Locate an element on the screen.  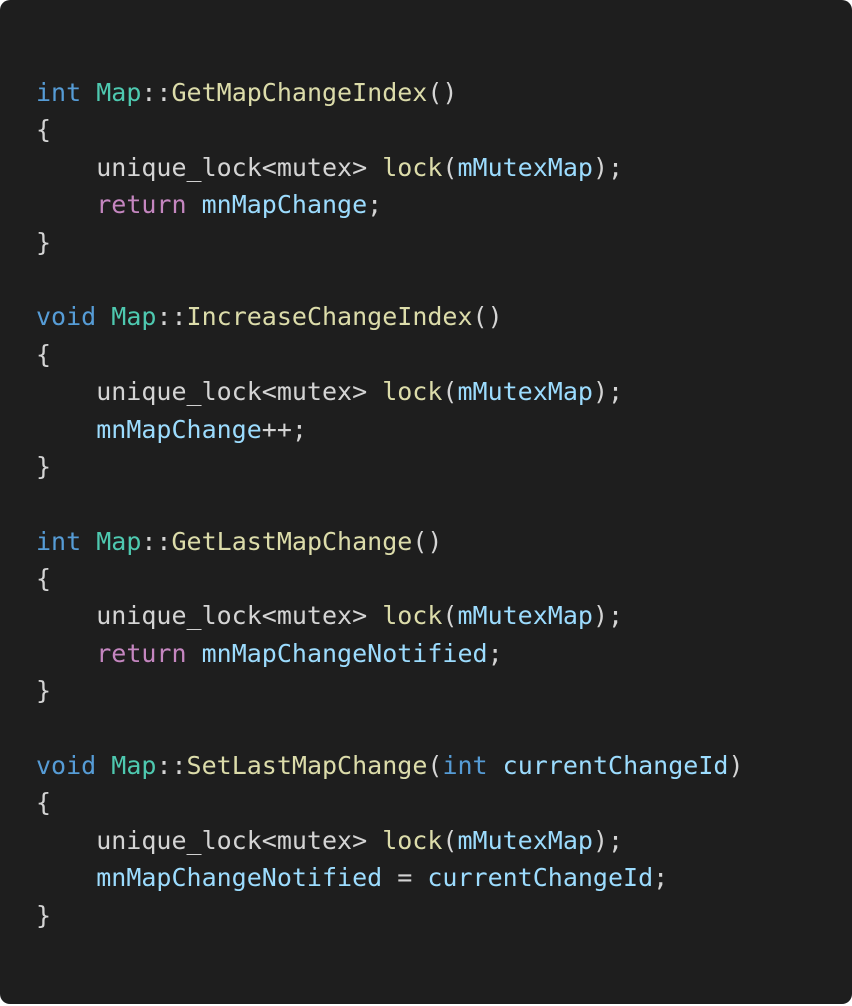
code-token-plain: = is located at coordinates (405, 878).